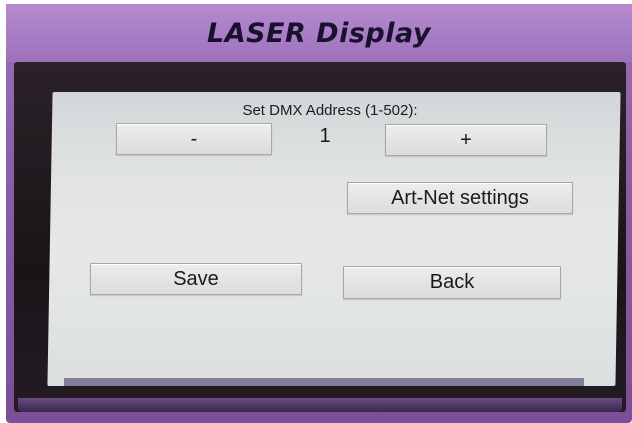  What do you see at coordinates (460, 198) in the screenshot?
I see `artnet-settings-button: Art-Net settings` at bounding box center [460, 198].